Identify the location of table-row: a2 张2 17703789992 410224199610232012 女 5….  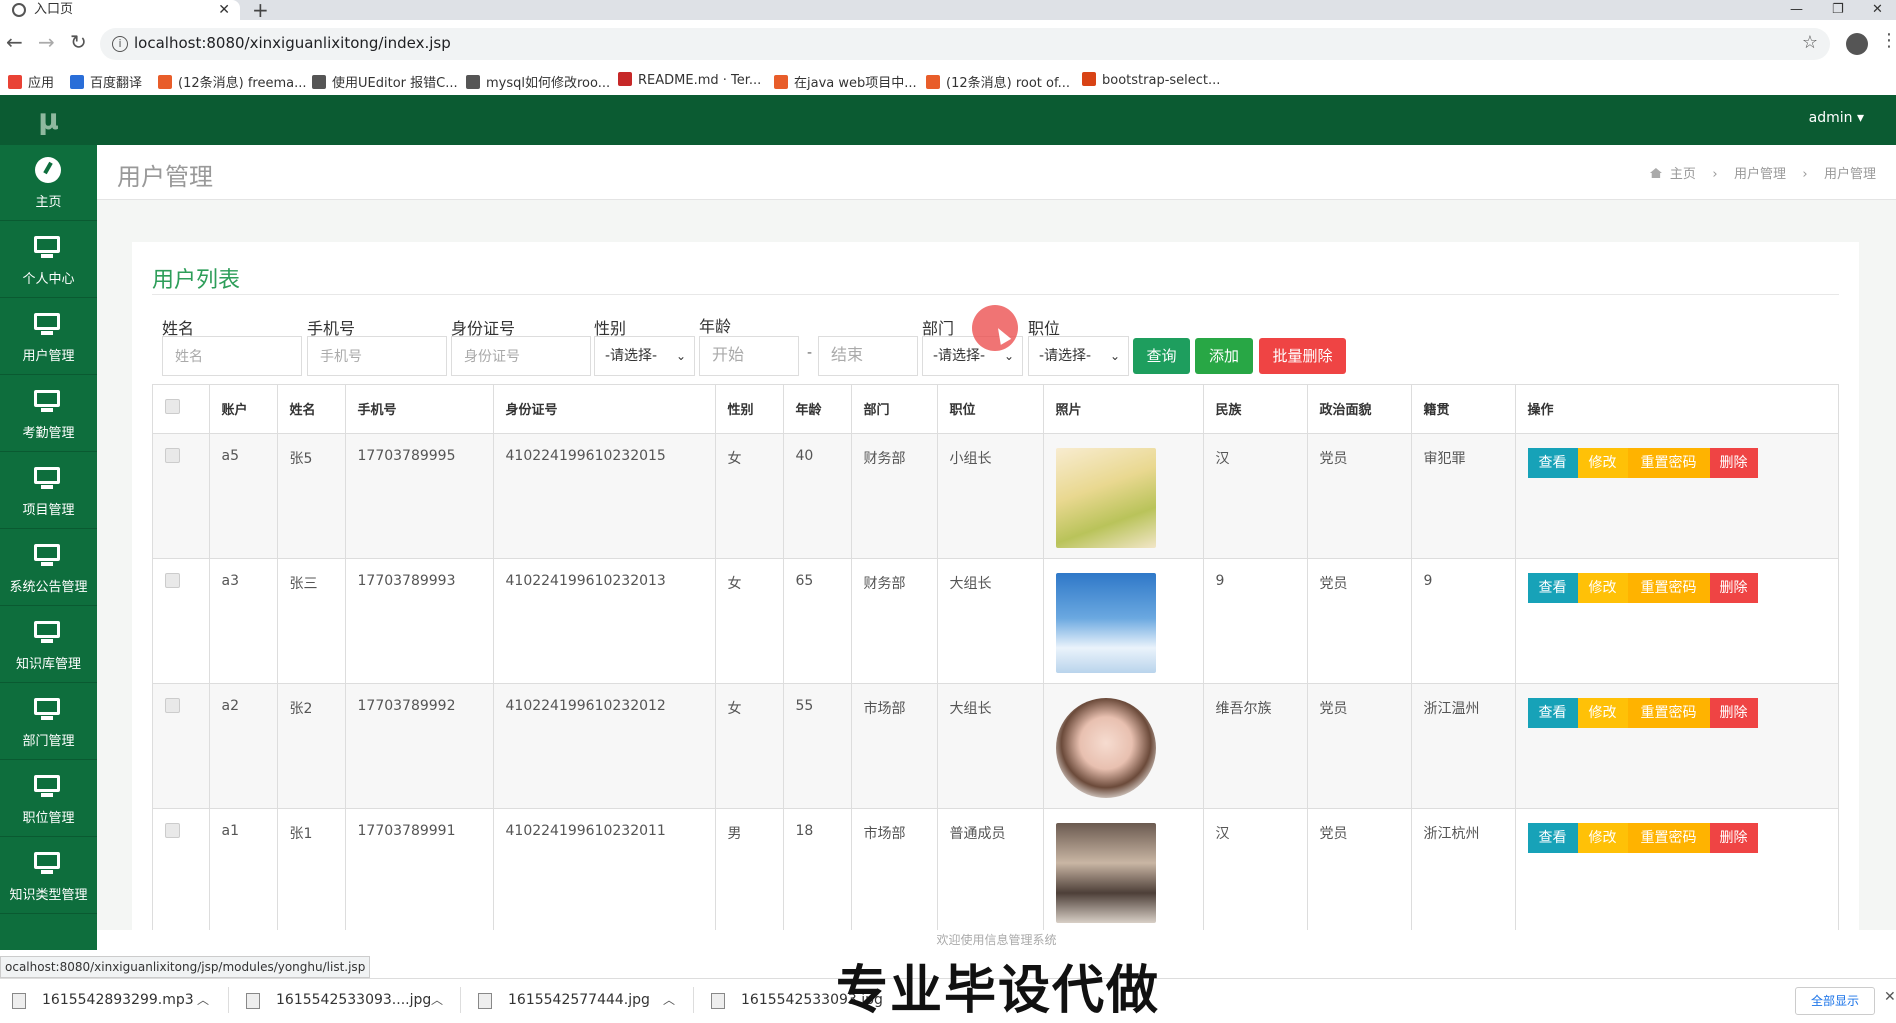
(995, 746).